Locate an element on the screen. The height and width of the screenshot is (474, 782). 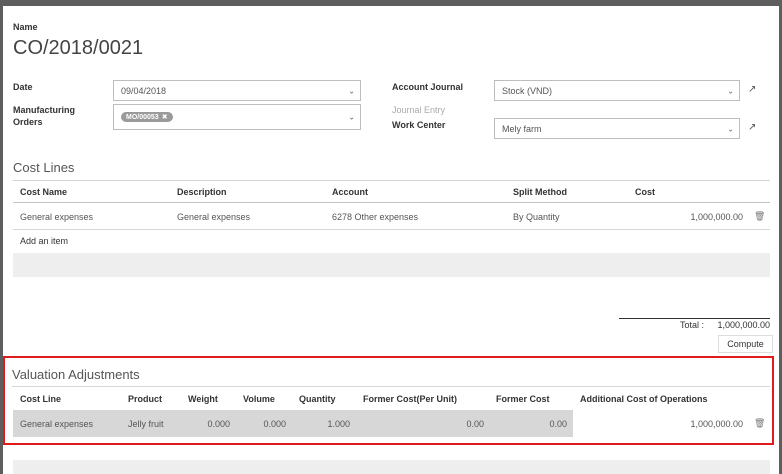
mo-tag-label: MO/00053 is located at coordinates (142, 117).